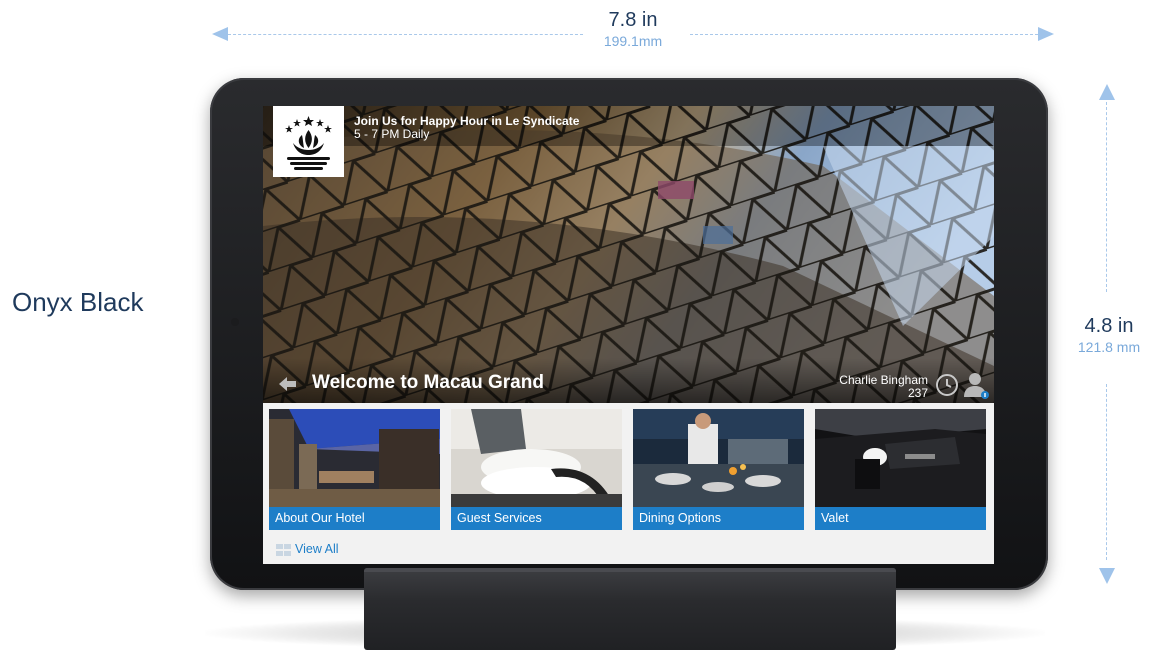 The height and width of the screenshot is (650, 1150). I want to click on guest-name: Charlie Bingham, so click(883, 380).